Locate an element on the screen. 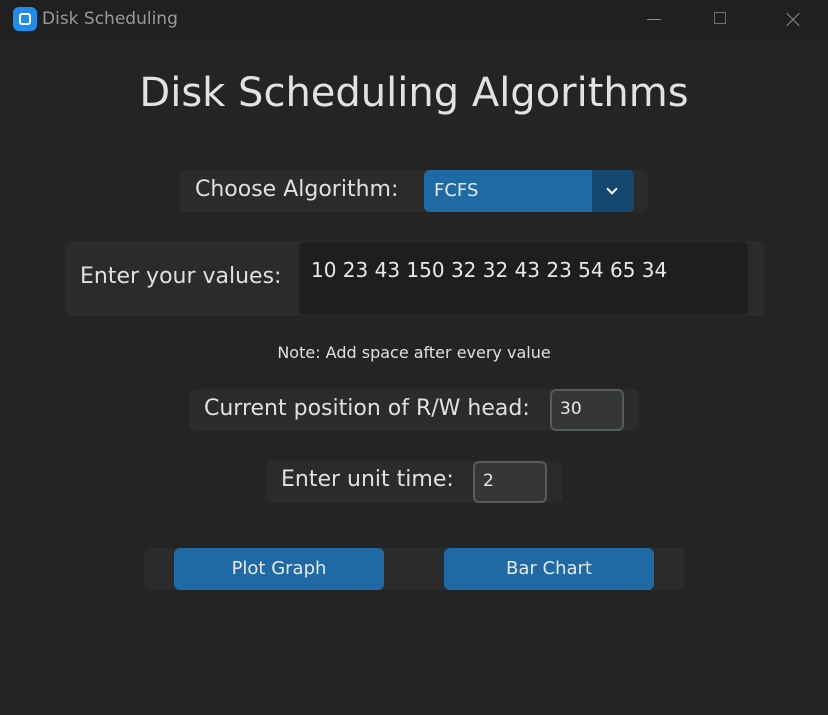 The image size is (828, 715). minimize-button is located at coordinates (654, 20).